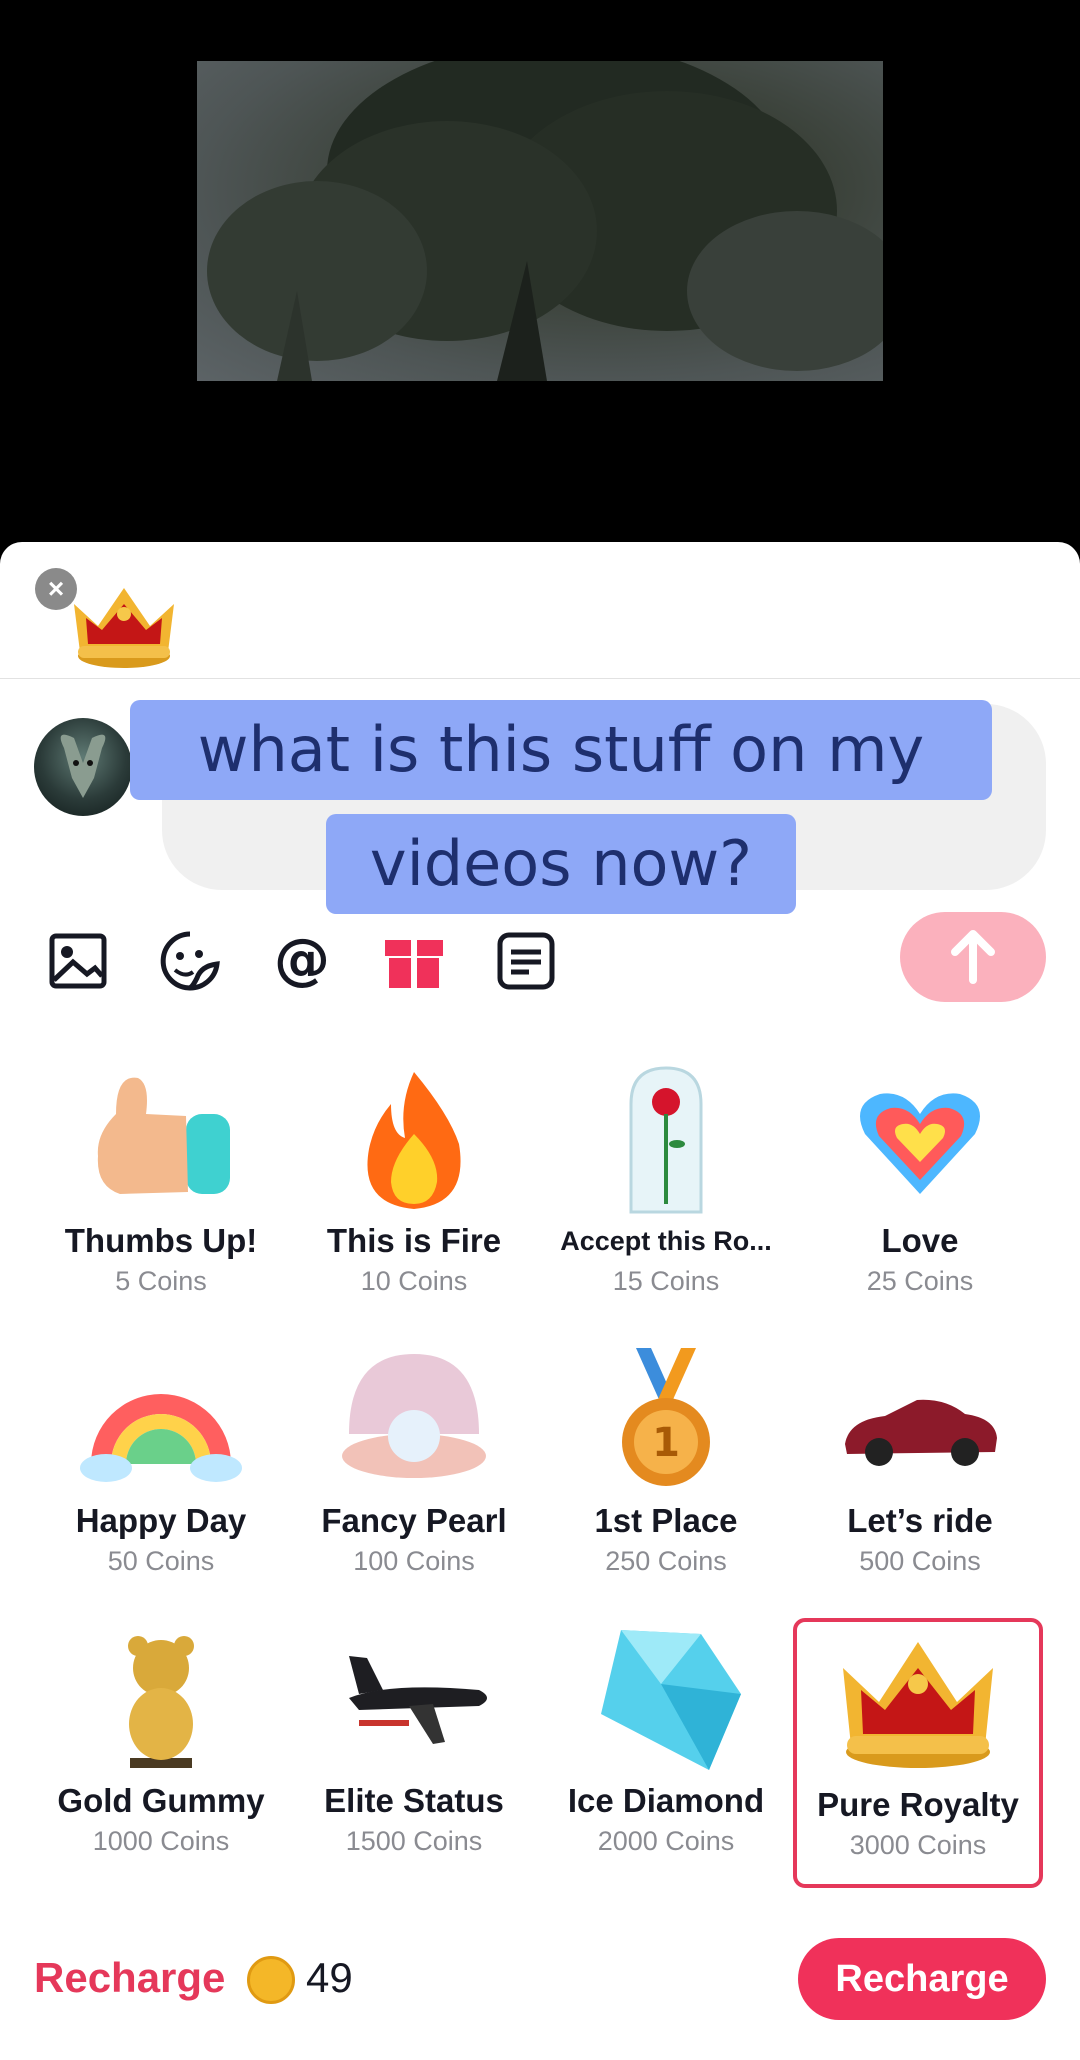  What do you see at coordinates (78, 961) in the screenshot?
I see `image-icon` at bounding box center [78, 961].